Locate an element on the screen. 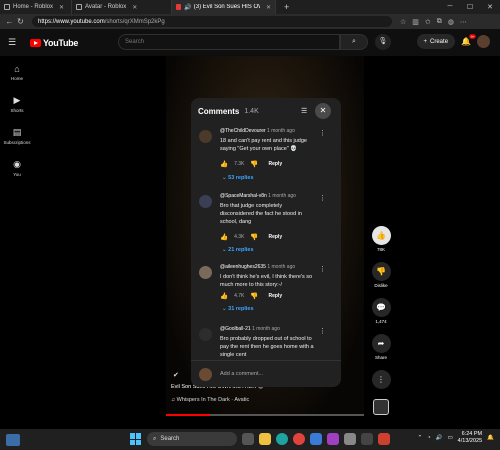  new-tab-button: + is located at coordinates (286, 7).